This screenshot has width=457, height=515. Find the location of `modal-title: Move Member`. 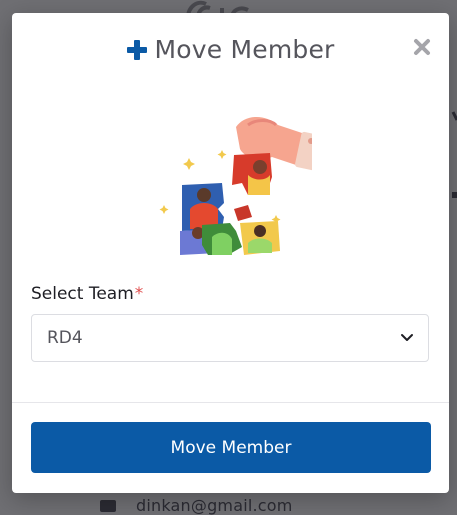

modal-title: Move Member is located at coordinates (244, 49).